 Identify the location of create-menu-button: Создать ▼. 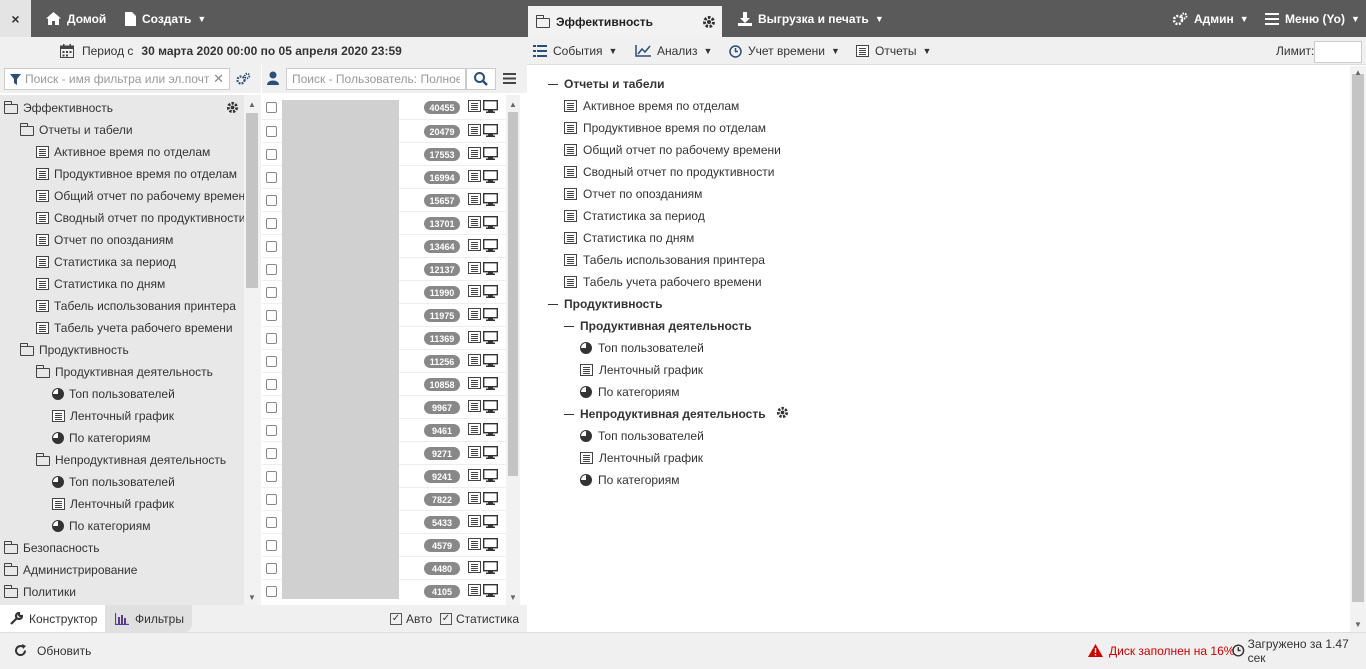
(165, 18).